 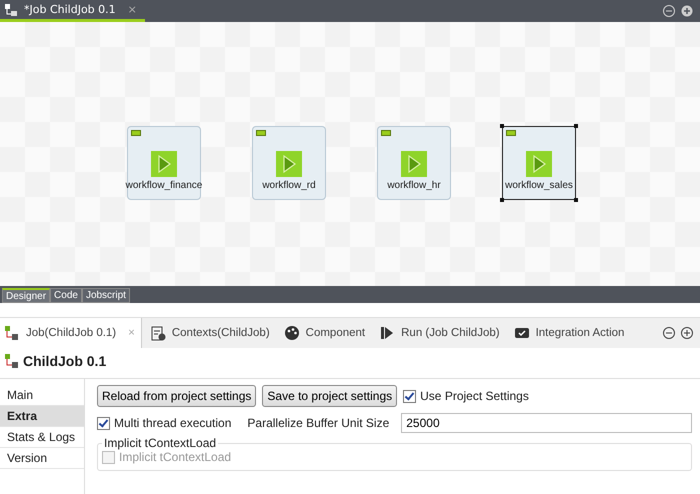 I want to click on field-label: Parallelize Buffer Unit Size, so click(x=318, y=423).